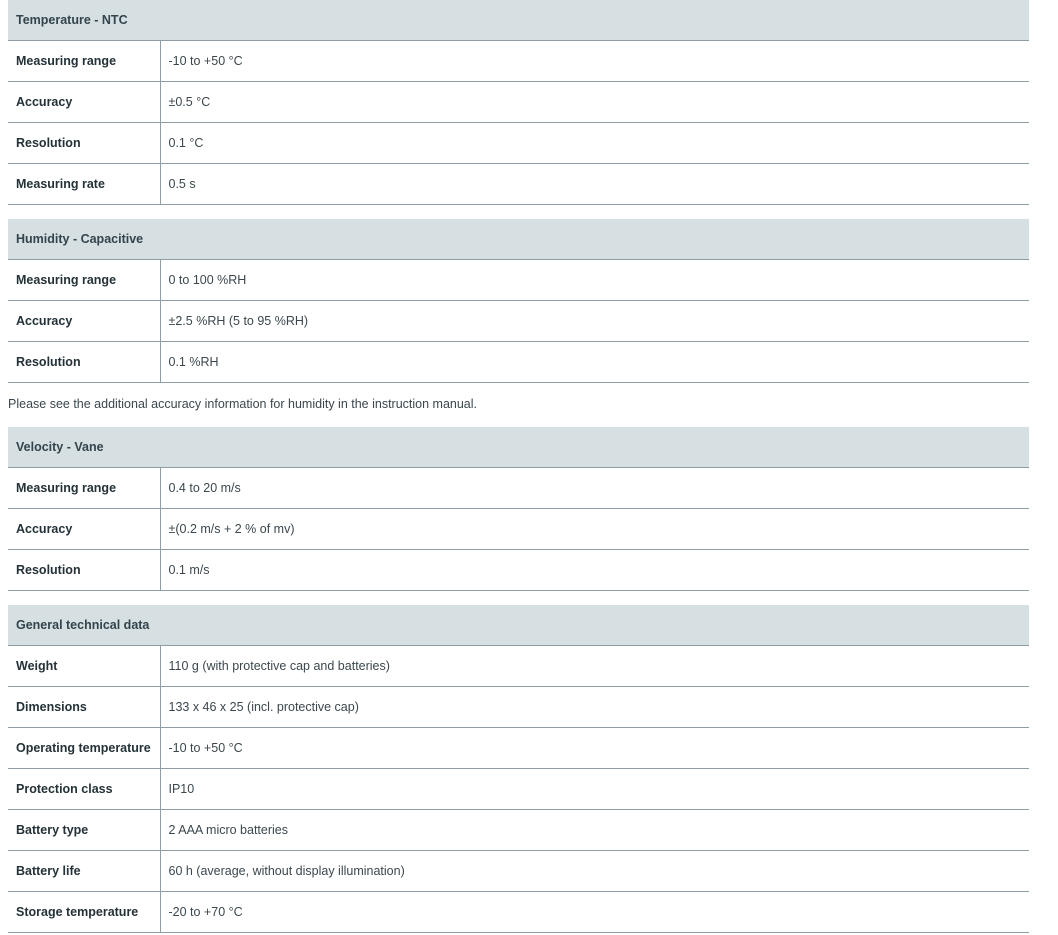 Image resolution: width=1058 pixels, height=935 pixels. Describe the element at coordinates (84, 789) in the screenshot. I see `row-label: Protection class` at that location.